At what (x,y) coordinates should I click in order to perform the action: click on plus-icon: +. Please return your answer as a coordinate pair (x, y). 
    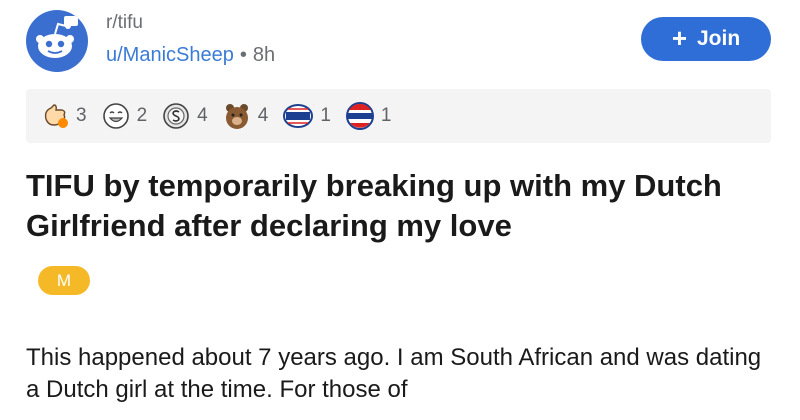
    Looking at the image, I should click on (679, 38).